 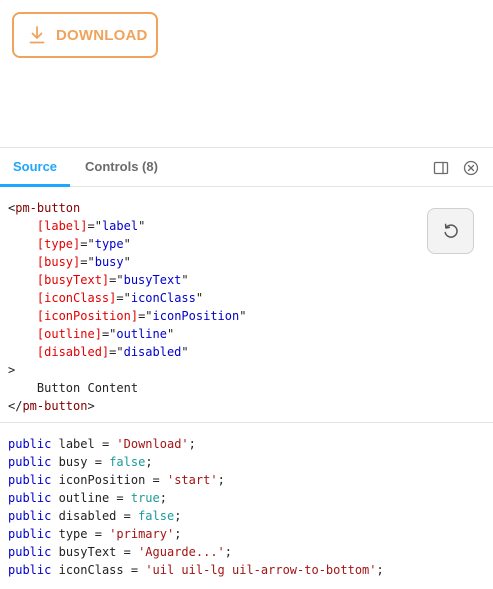 I want to click on binding-attr: [busy], so click(x=58, y=262).